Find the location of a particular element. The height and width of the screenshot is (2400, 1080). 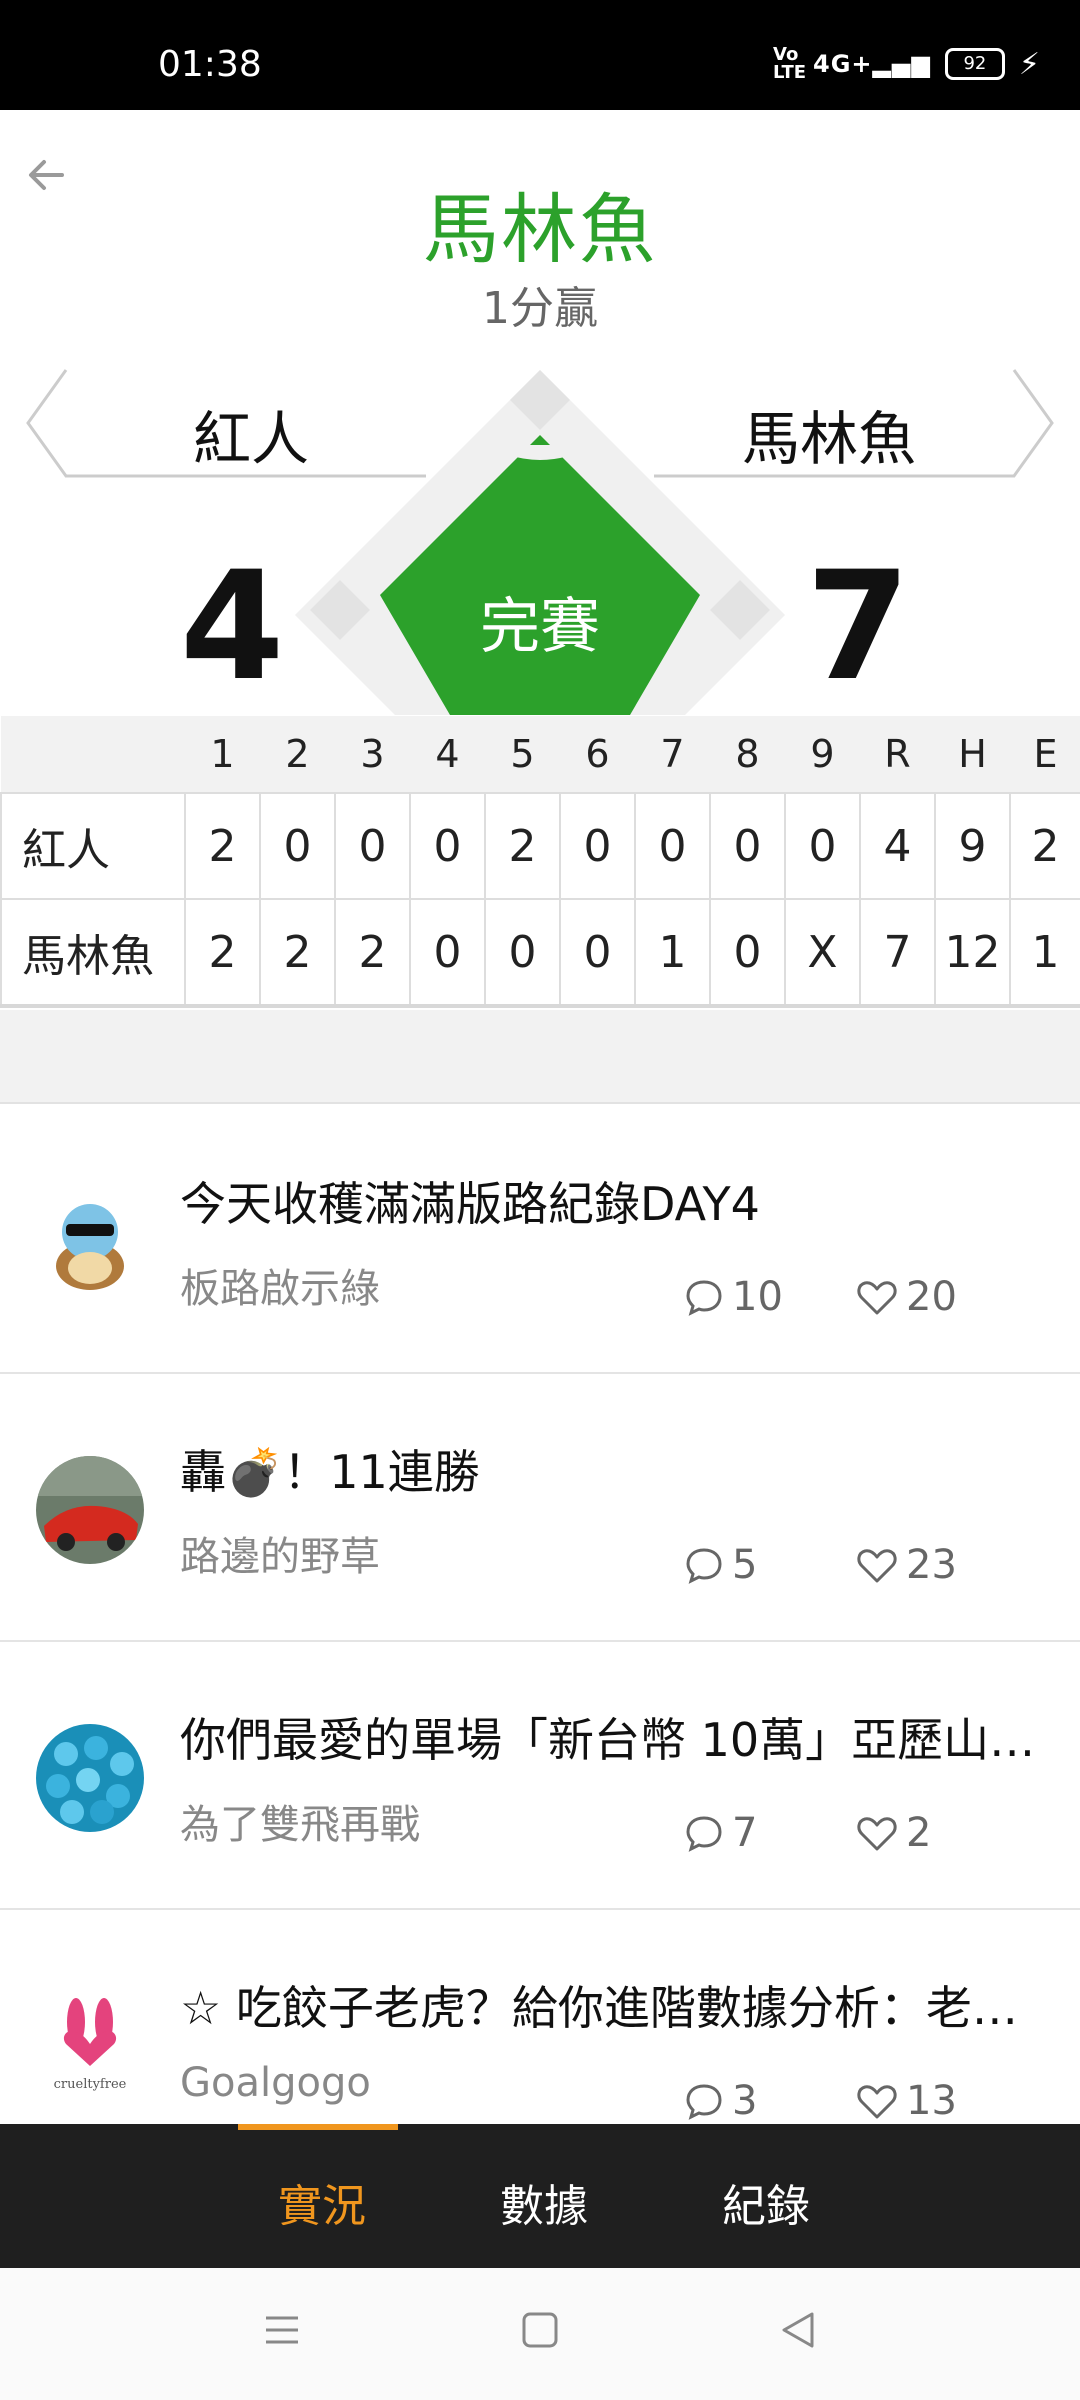

tab-stats: 數據 is located at coordinates (544, 2202).